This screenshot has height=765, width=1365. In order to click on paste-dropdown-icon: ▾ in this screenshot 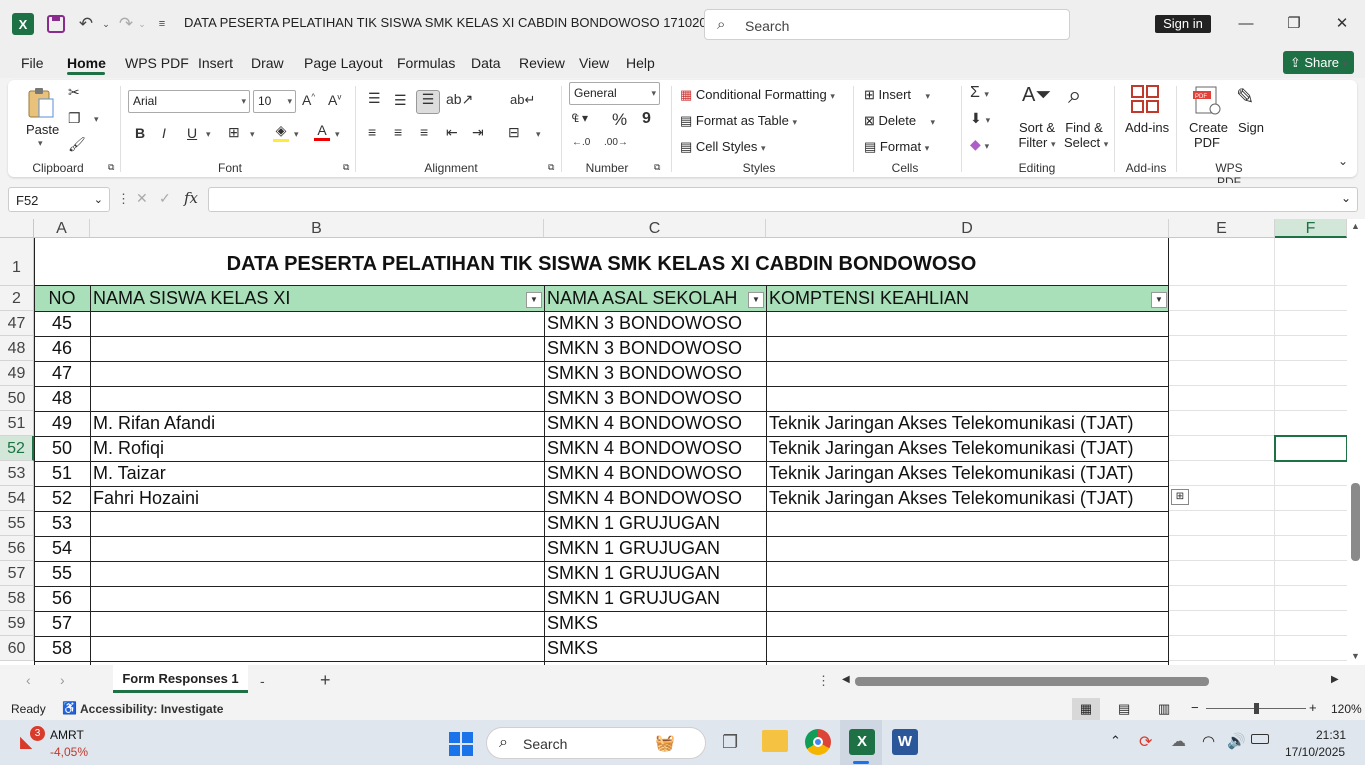, I will do `click(40, 143)`.